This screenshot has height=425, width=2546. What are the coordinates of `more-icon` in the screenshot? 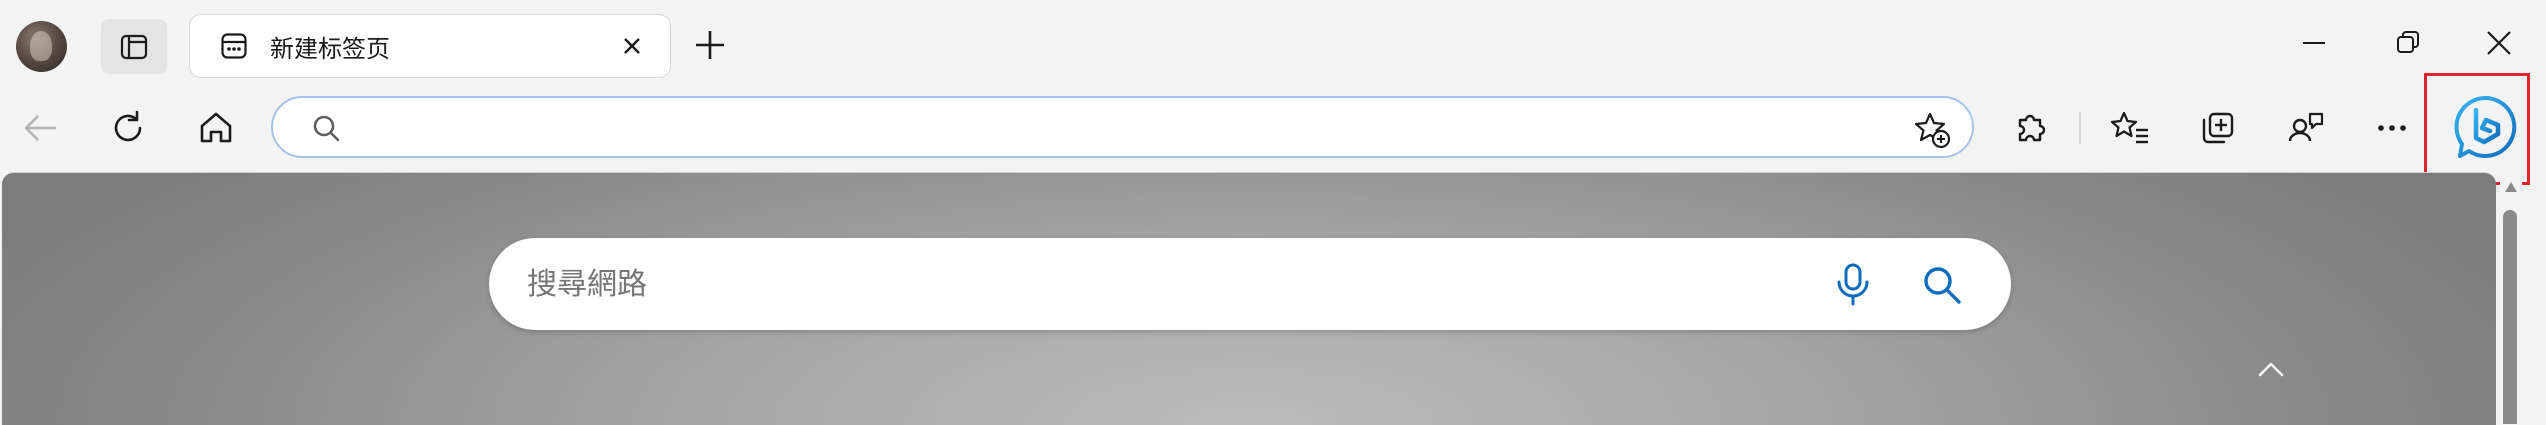 It's located at (2392, 128).